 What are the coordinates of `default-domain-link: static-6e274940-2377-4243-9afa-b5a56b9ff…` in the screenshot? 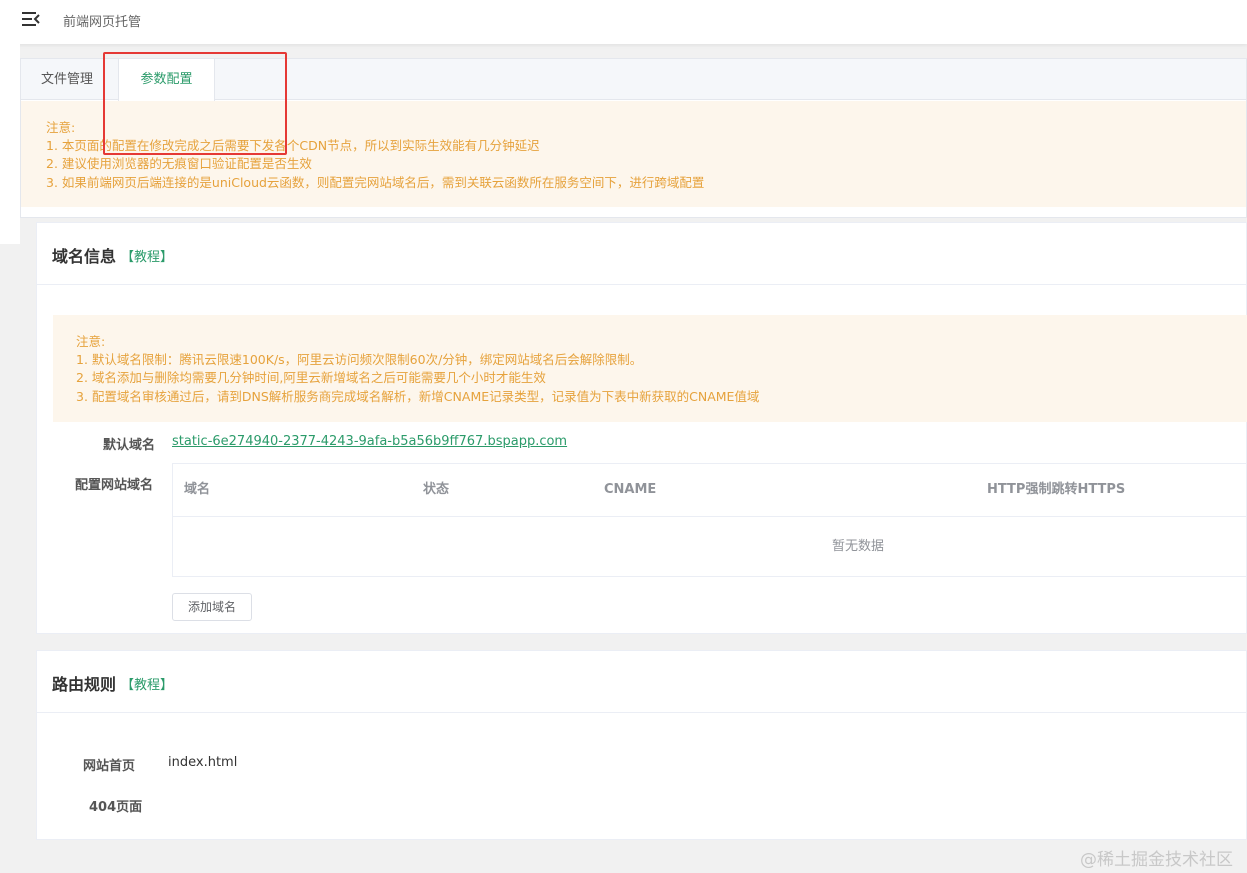 It's located at (369, 441).